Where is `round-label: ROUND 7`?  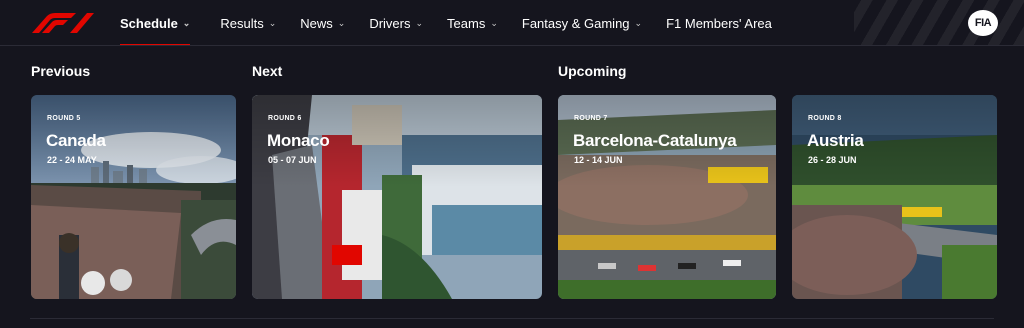
round-label: ROUND 7 is located at coordinates (591, 118).